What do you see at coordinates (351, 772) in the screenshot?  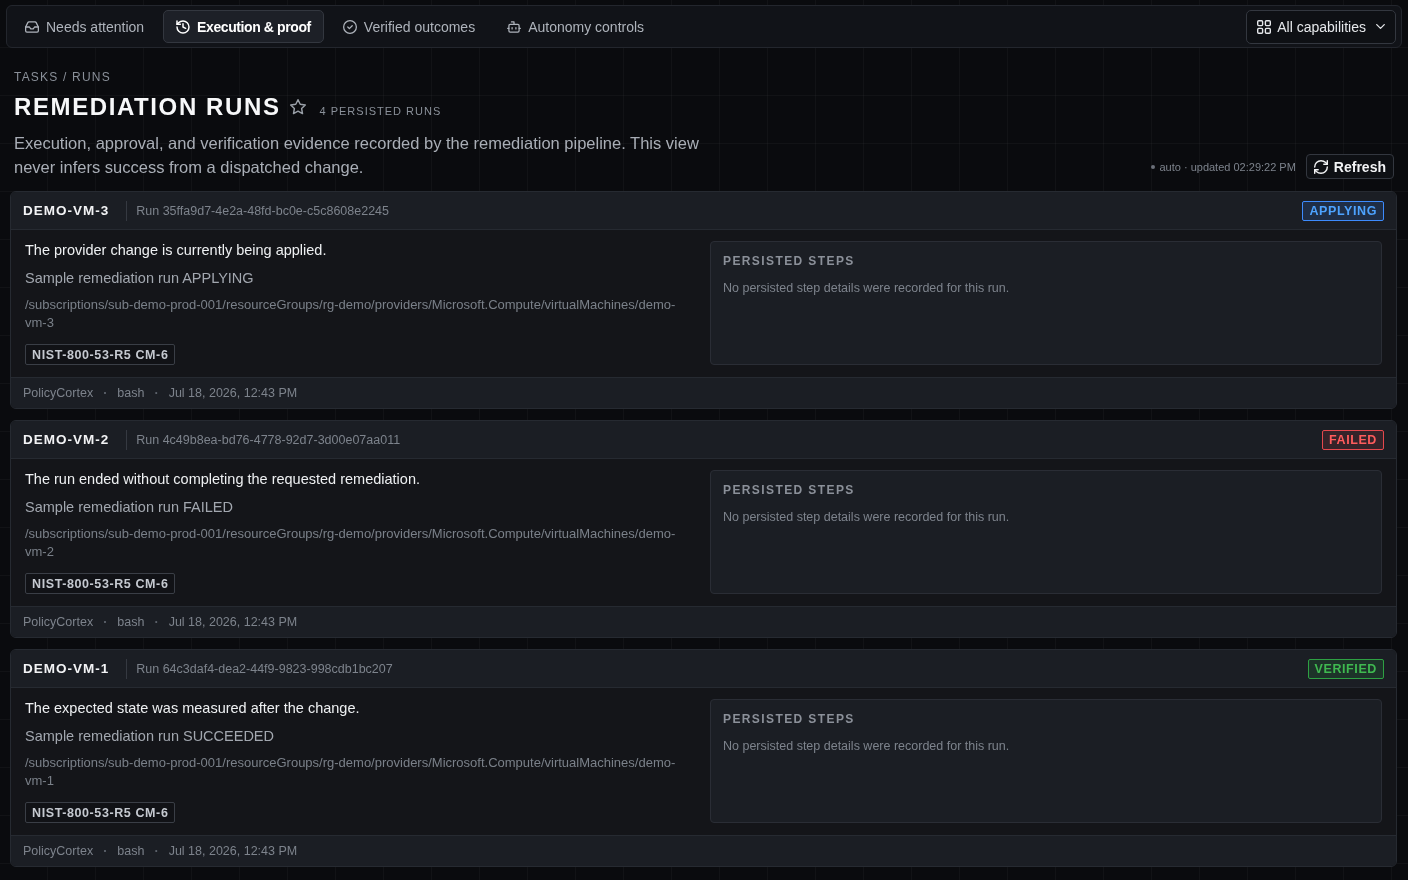 I see `resource-path: /subscriptions/sub-demo-prod-001/resourceGroups/rg-demo/providers/Microsoft.Compute/virtualMachines/demo-vm-1` at bounding box center [351, 772].